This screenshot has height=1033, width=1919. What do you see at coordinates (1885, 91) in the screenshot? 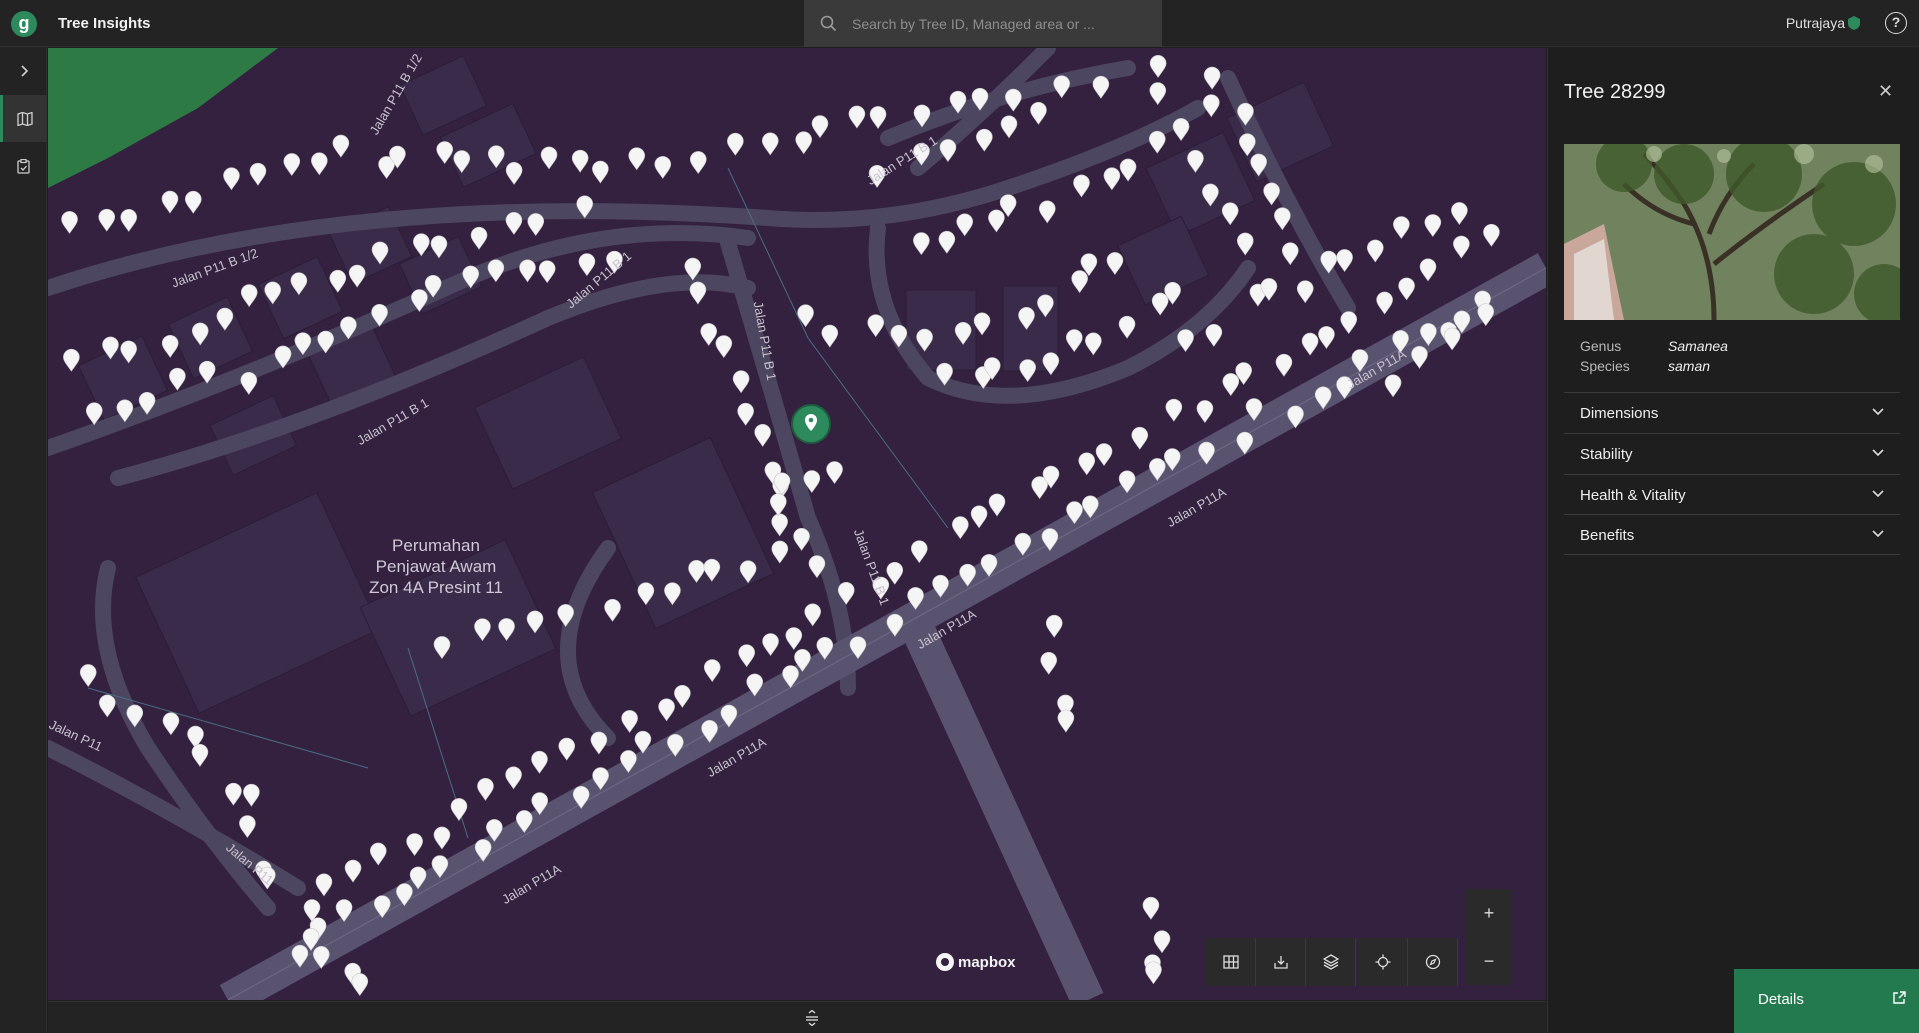
I see `close-icon: ✕` at bounding box center [1885, 91].